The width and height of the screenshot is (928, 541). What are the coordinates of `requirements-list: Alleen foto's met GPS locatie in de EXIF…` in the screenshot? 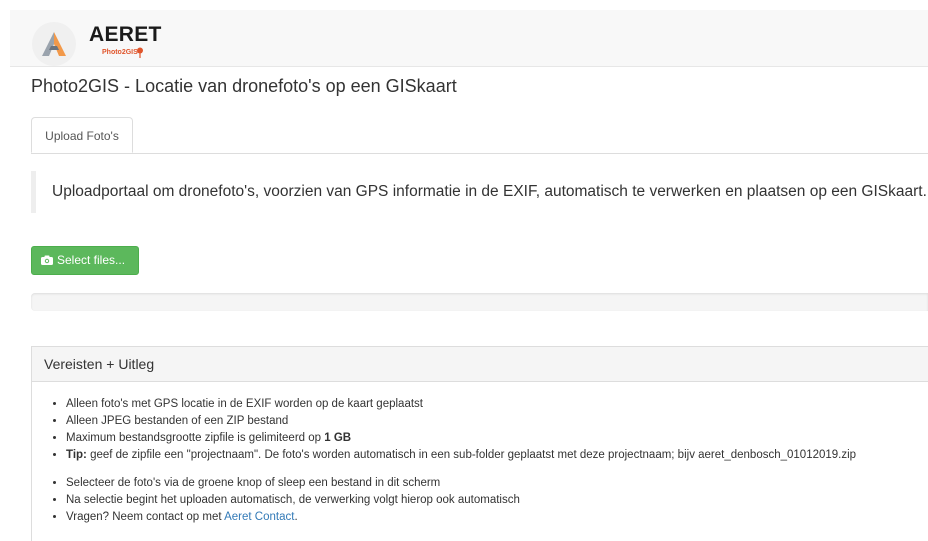 It's located at (444, 430).